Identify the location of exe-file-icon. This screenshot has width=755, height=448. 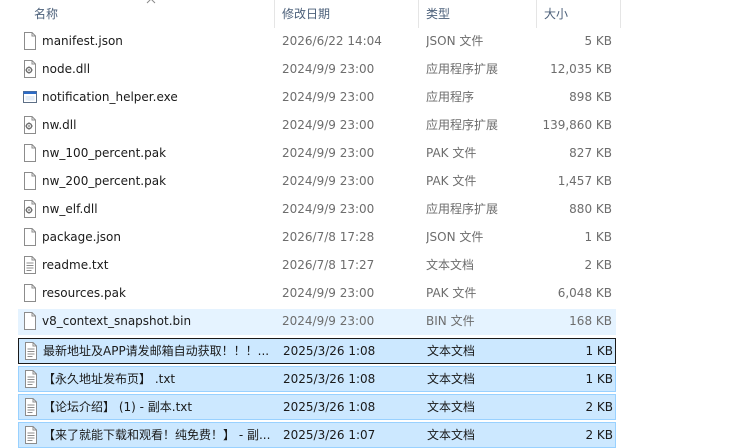
(30, 97).